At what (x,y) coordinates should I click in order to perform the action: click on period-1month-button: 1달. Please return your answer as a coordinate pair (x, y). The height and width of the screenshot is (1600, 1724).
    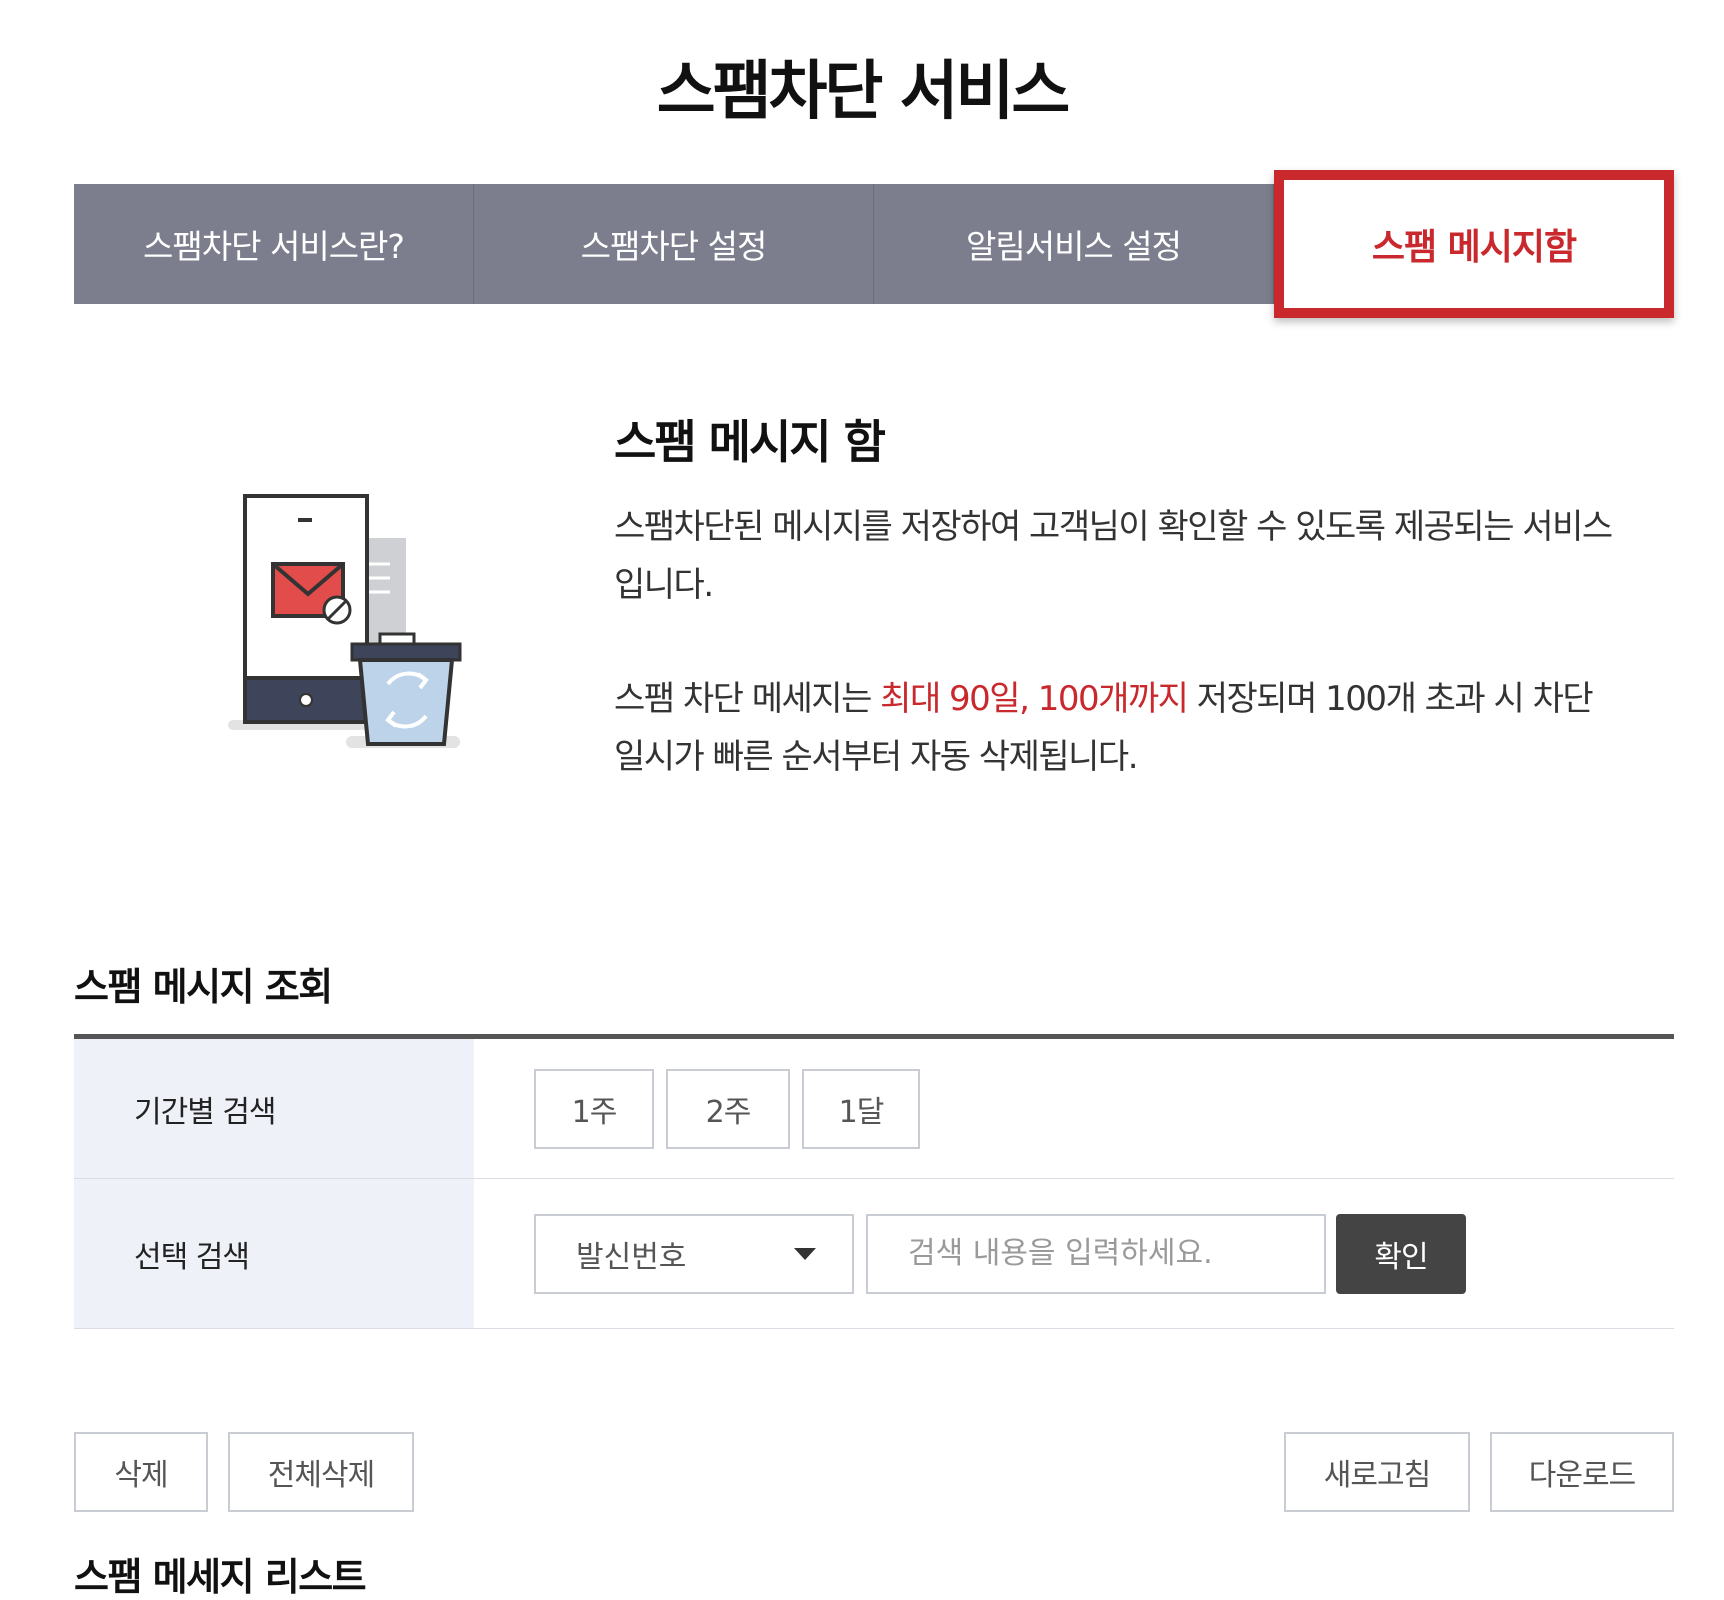
    Looking at the image, I should click on (861, 1108).